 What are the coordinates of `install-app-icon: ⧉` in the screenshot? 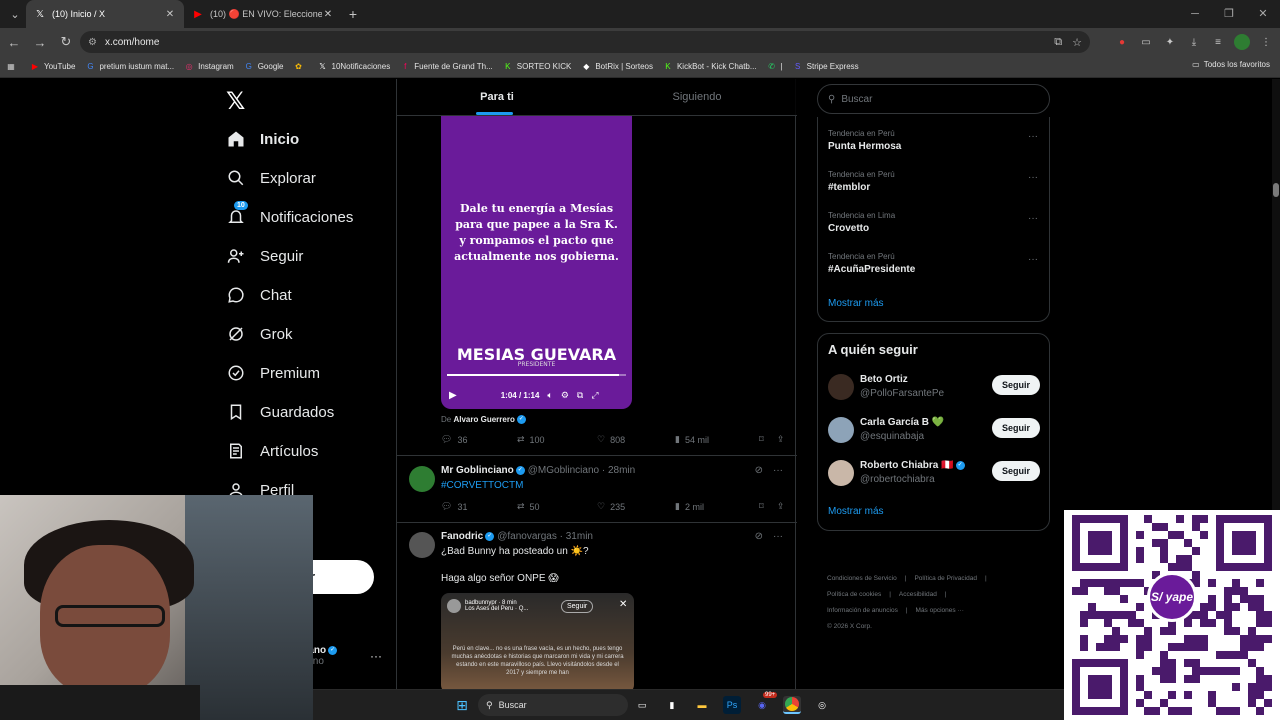 It's located at (1058, 42).